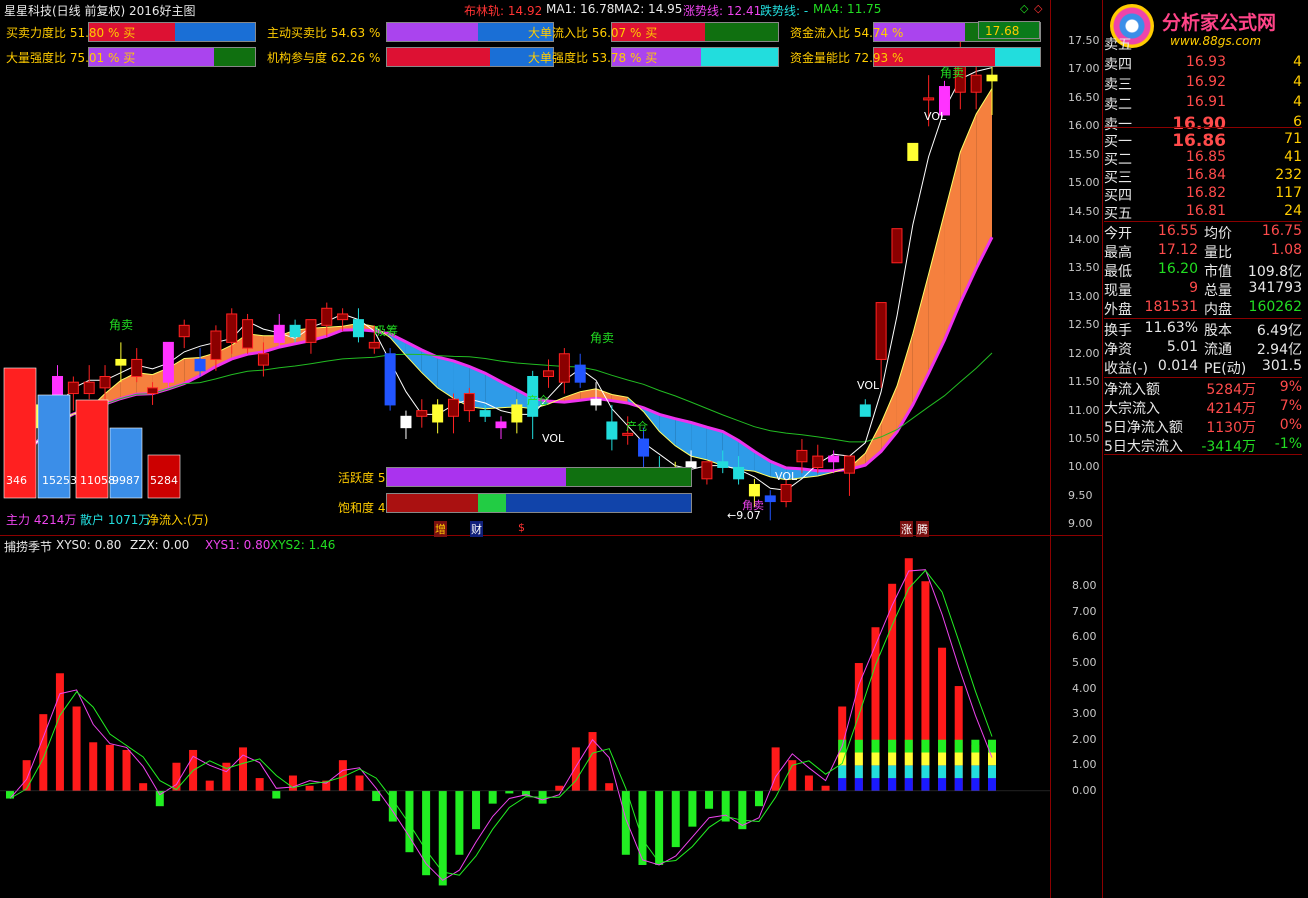  Describe the element at coordinates (1084, 296) in the screenshot. I see `price-tick: 13.00` at that location.